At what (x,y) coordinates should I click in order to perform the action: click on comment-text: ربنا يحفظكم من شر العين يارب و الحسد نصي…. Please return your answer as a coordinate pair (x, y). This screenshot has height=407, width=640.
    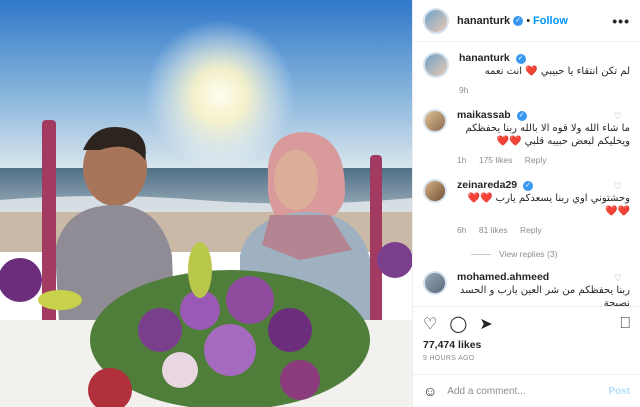
    Looking at the image, I should click on (544, 295).